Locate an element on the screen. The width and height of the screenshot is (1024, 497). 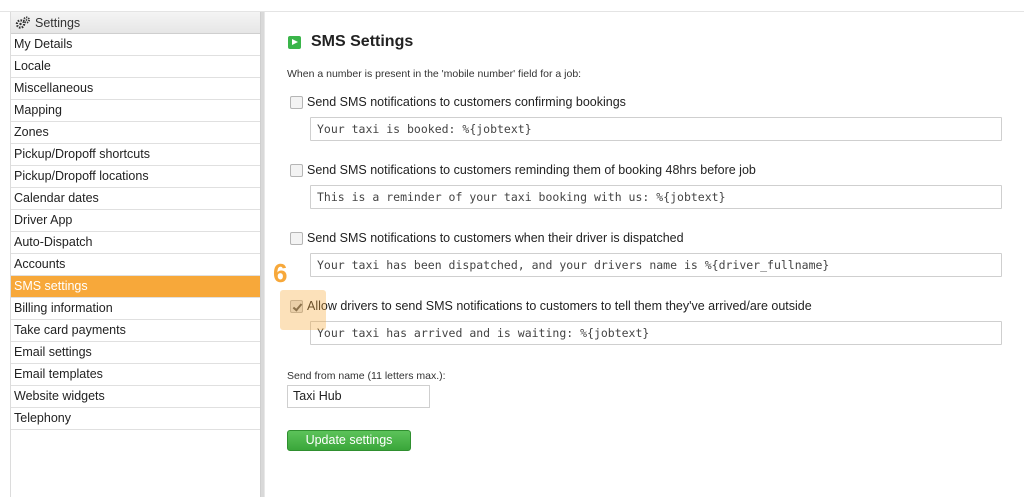
sidebar-item-my-details: My Details is located at coordinates (135, 45).